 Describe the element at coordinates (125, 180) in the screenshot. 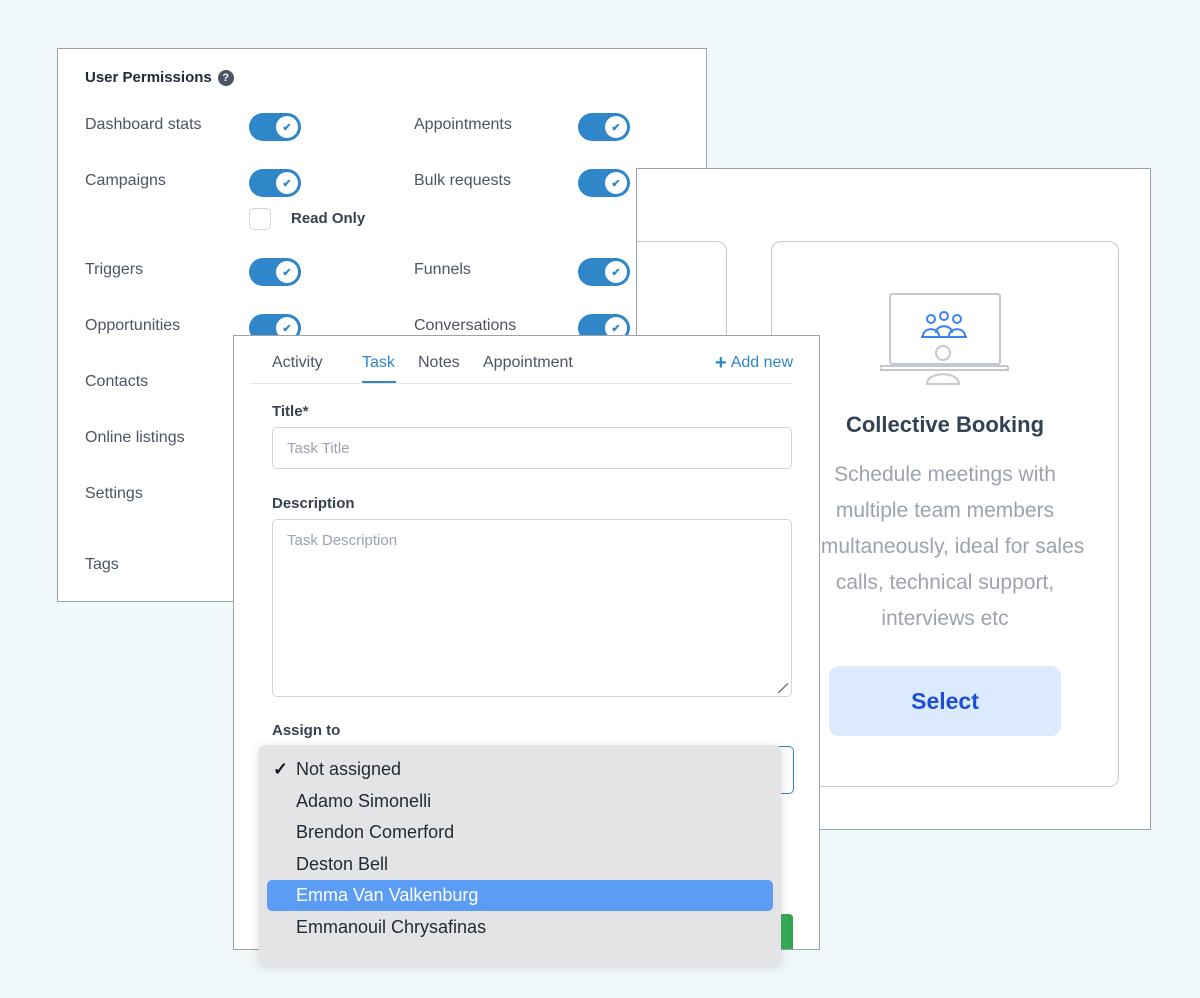

I see `permission-label-campaigns: Campaigns` at that location.